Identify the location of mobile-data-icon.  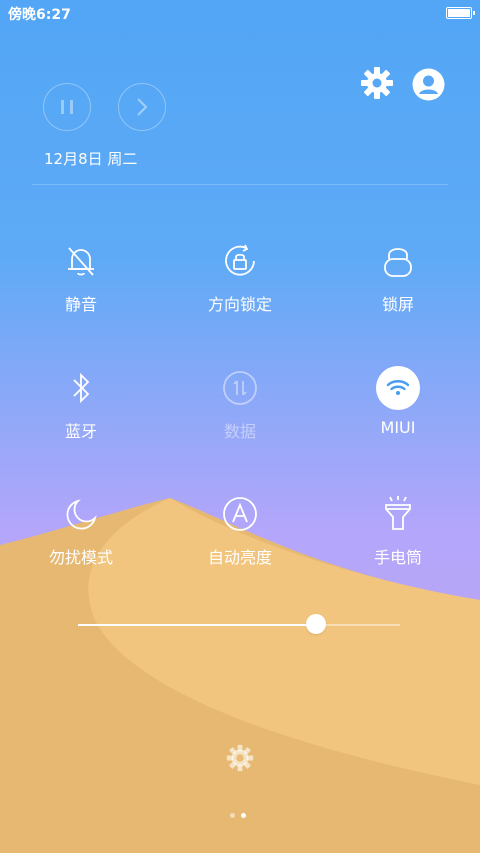
(240, 388).